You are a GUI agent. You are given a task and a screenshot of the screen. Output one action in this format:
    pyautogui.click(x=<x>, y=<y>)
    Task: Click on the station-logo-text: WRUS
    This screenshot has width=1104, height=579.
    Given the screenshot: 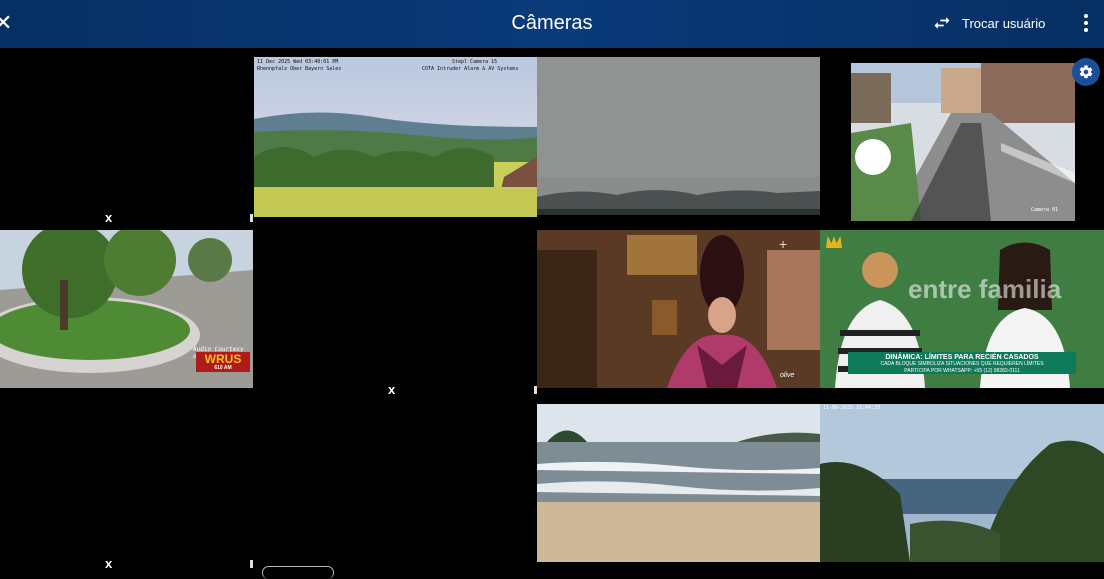 What is the action you would take?
    pyautogui.click(x=223, y=359)
    